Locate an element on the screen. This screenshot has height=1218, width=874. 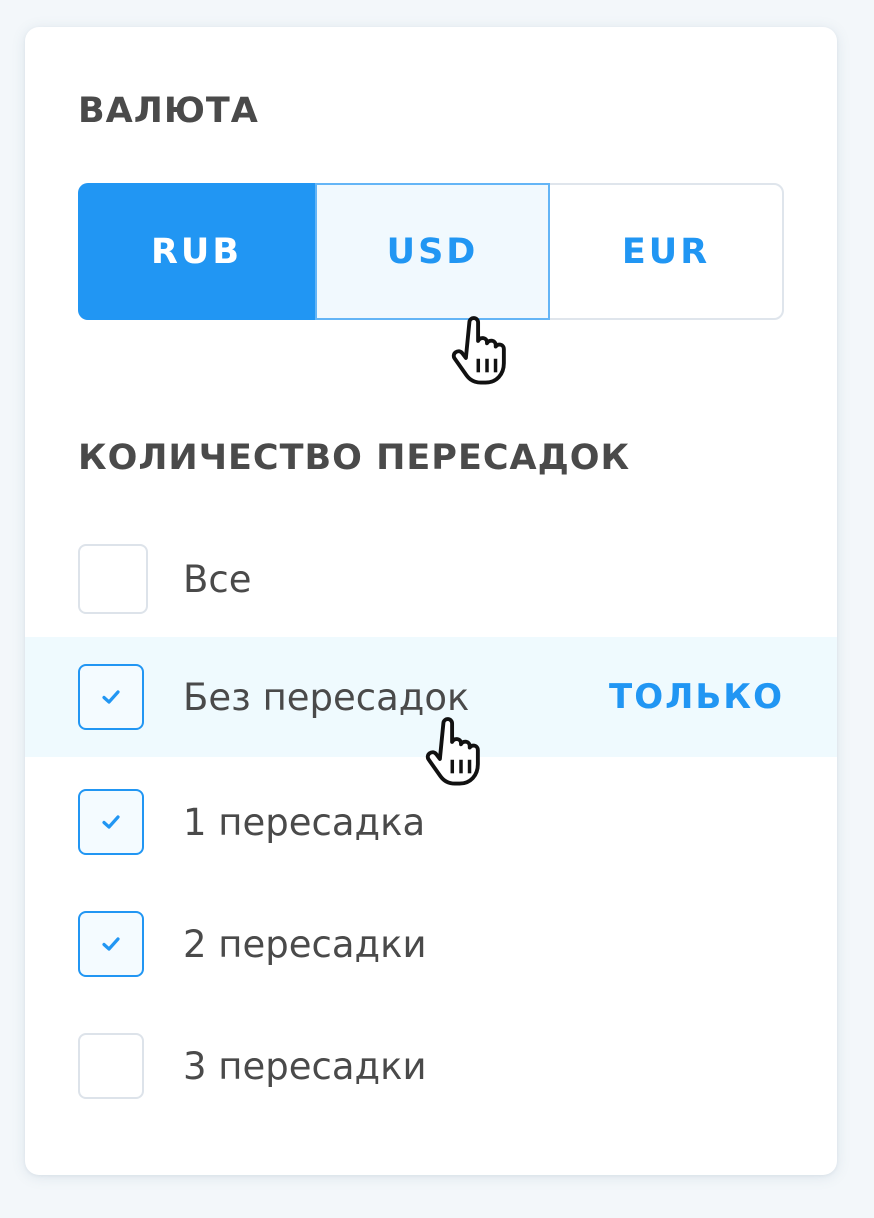
only-link: ТОЛЬКО is located at coordinates (696, 697).